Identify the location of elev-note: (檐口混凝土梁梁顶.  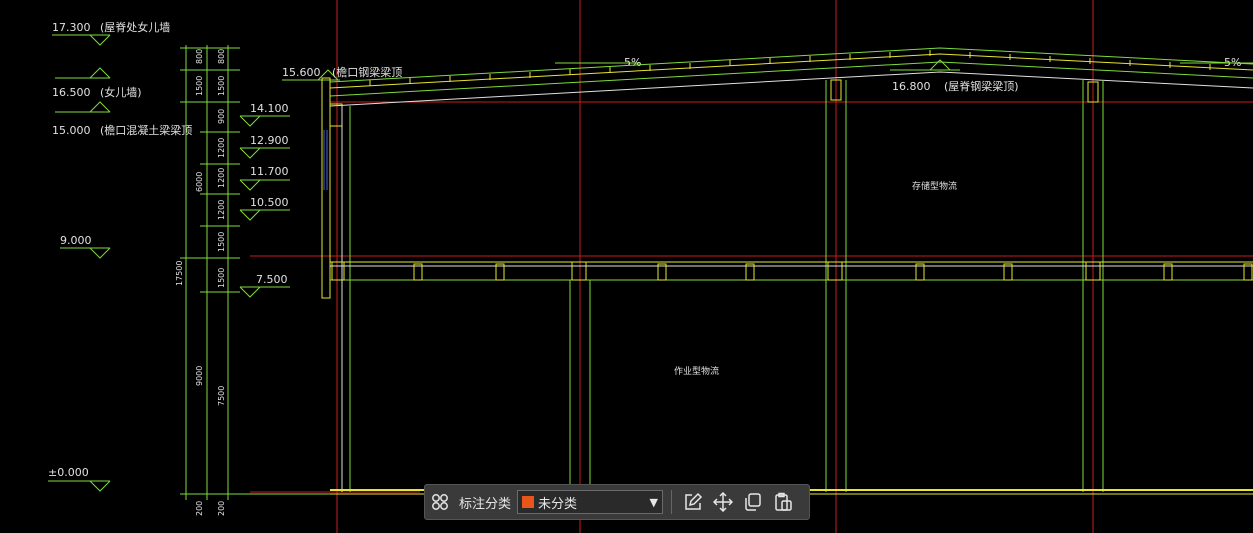
(146, 130).